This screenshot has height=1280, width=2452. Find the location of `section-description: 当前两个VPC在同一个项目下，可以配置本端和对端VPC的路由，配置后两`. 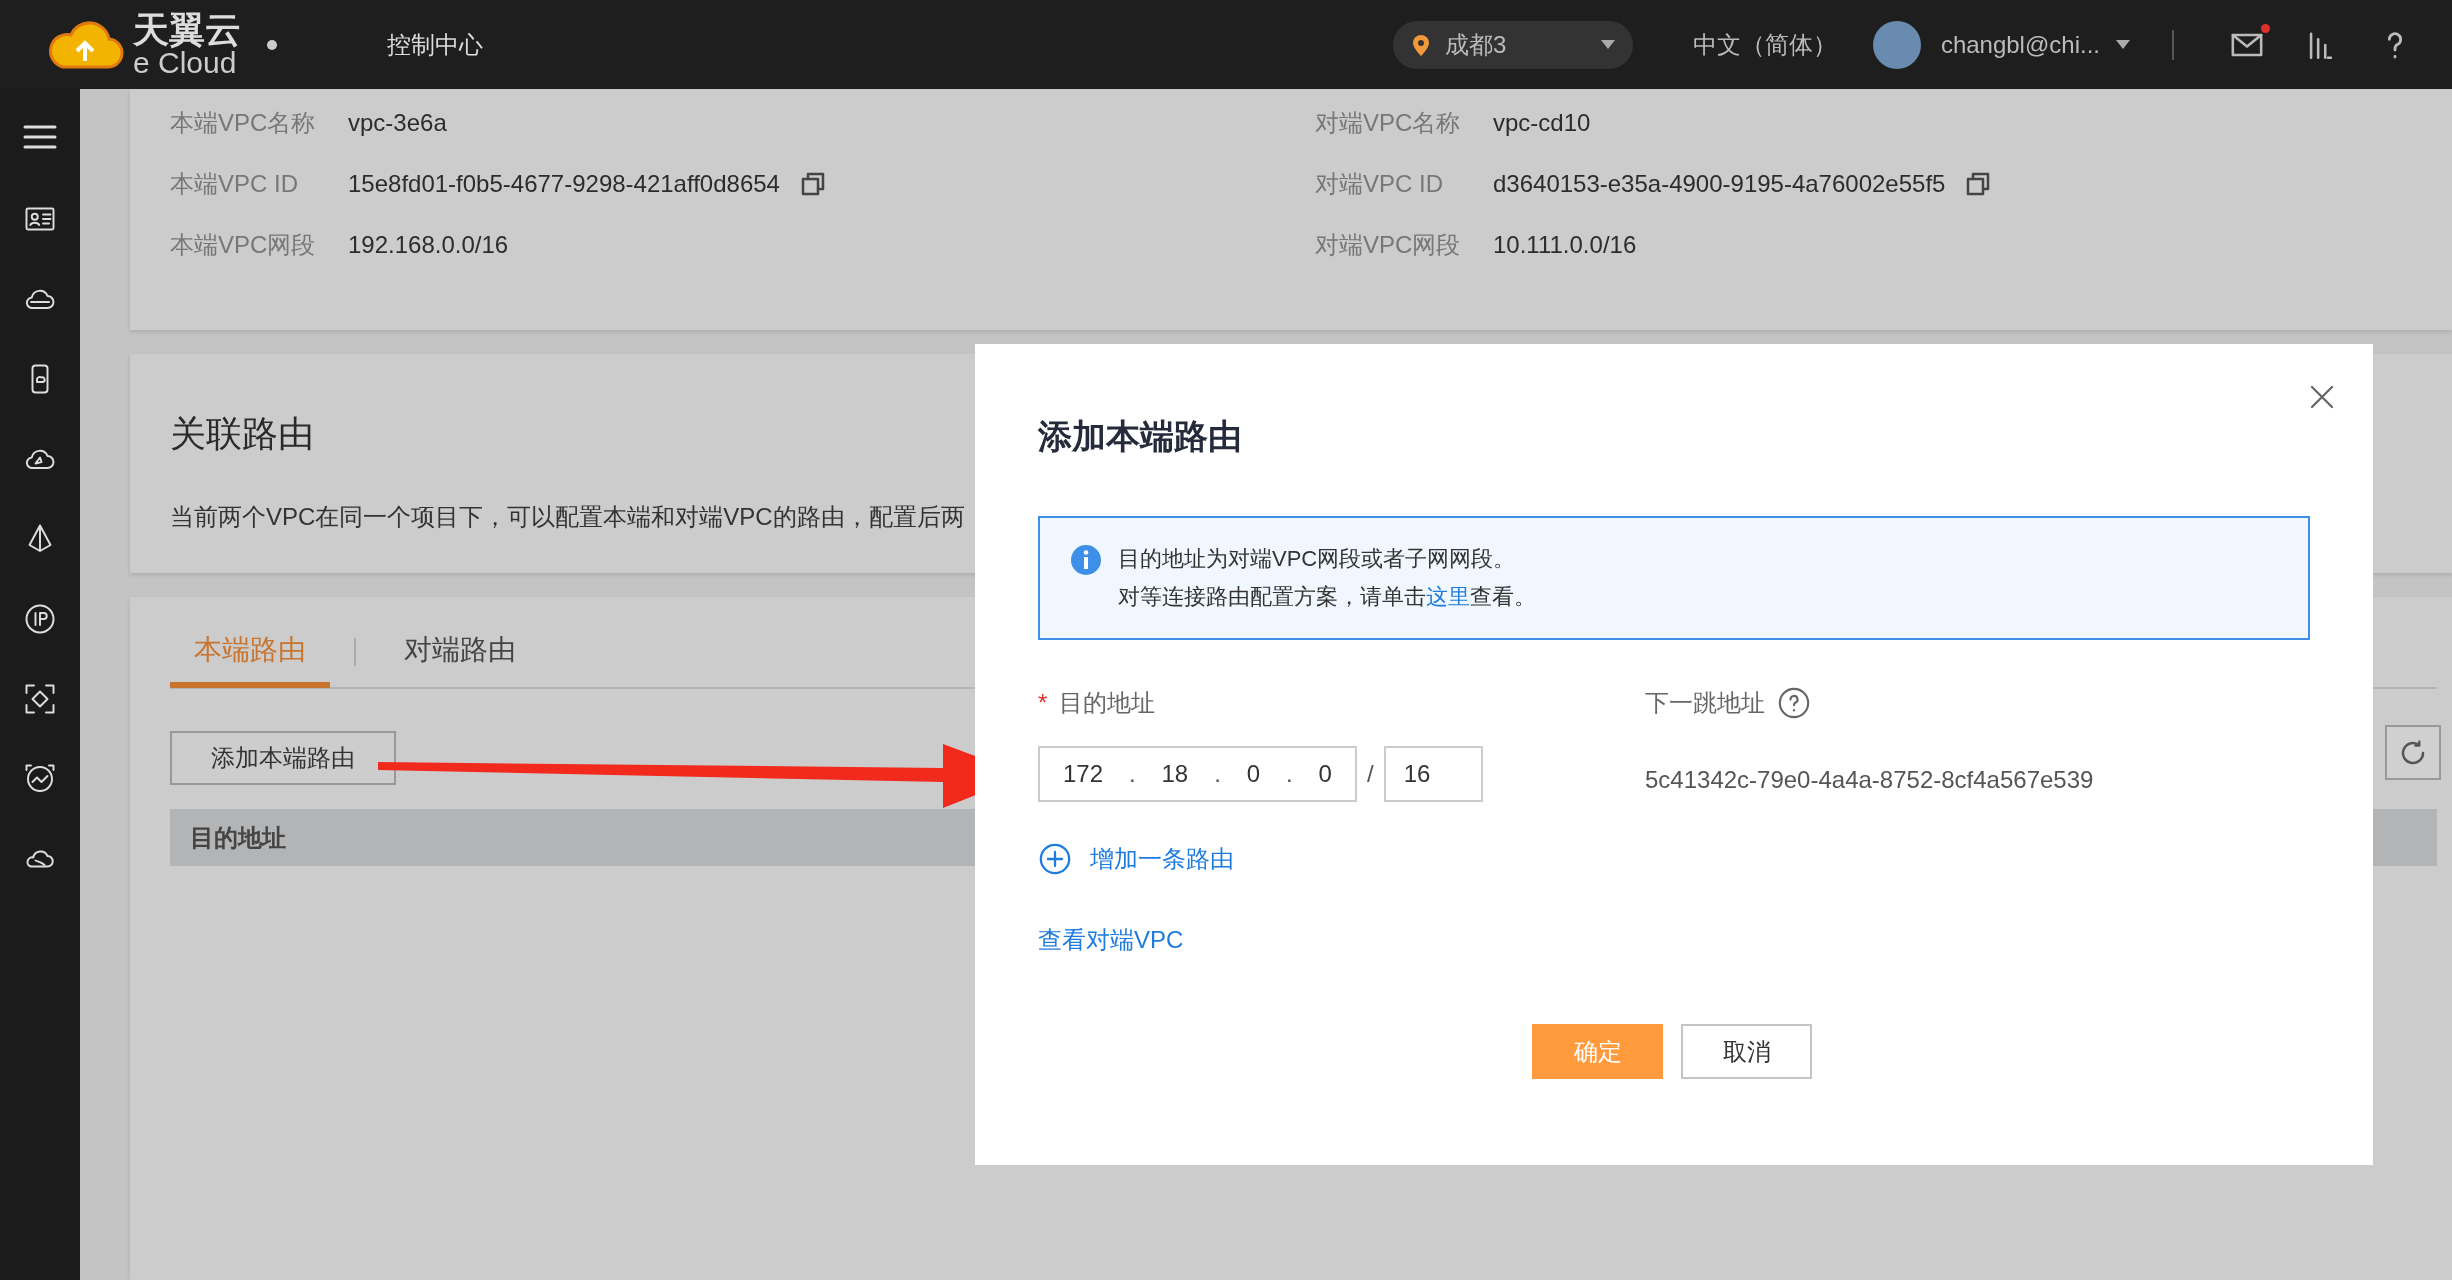

section-description: 当前两个VPC在同一个项目下，可以配置本端和对端VPC的路由，配置后两 is located at coordinates (567, 517).